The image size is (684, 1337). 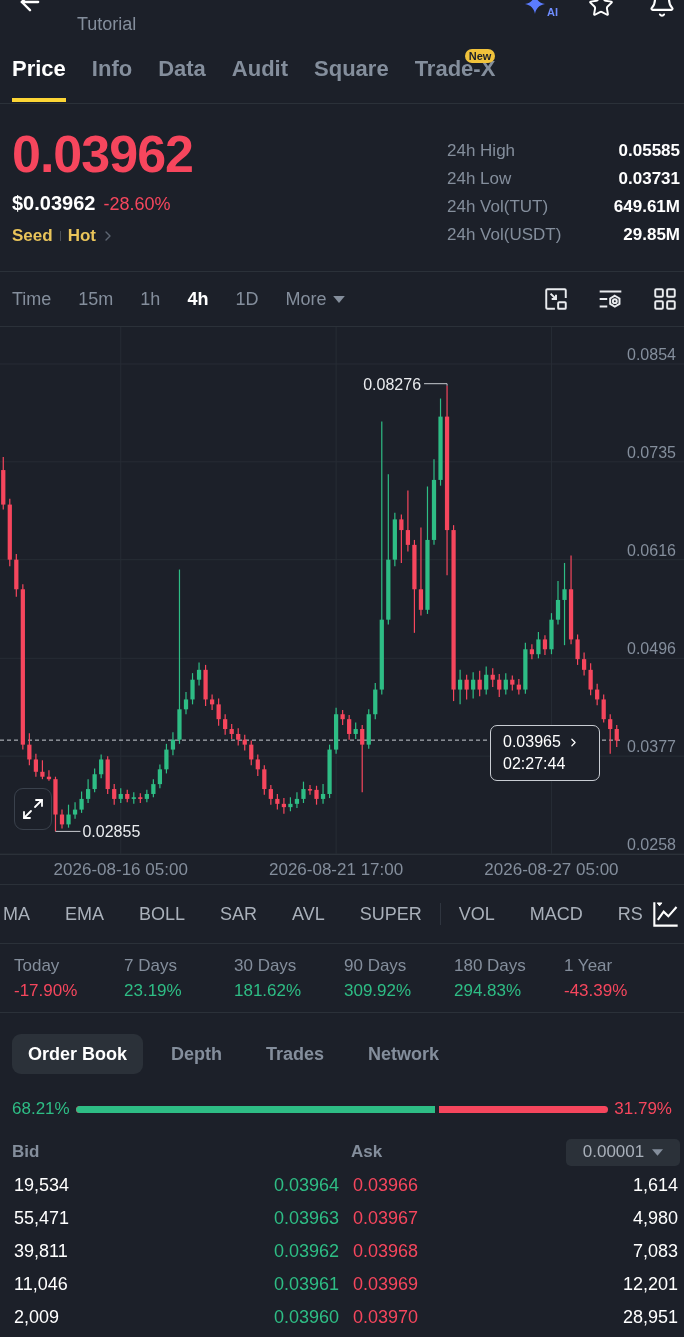 What do you see at coordinates (651, 844) in the screenshot?
I see `y-axis-label: 0.0258` at bounding box center [651, 844].